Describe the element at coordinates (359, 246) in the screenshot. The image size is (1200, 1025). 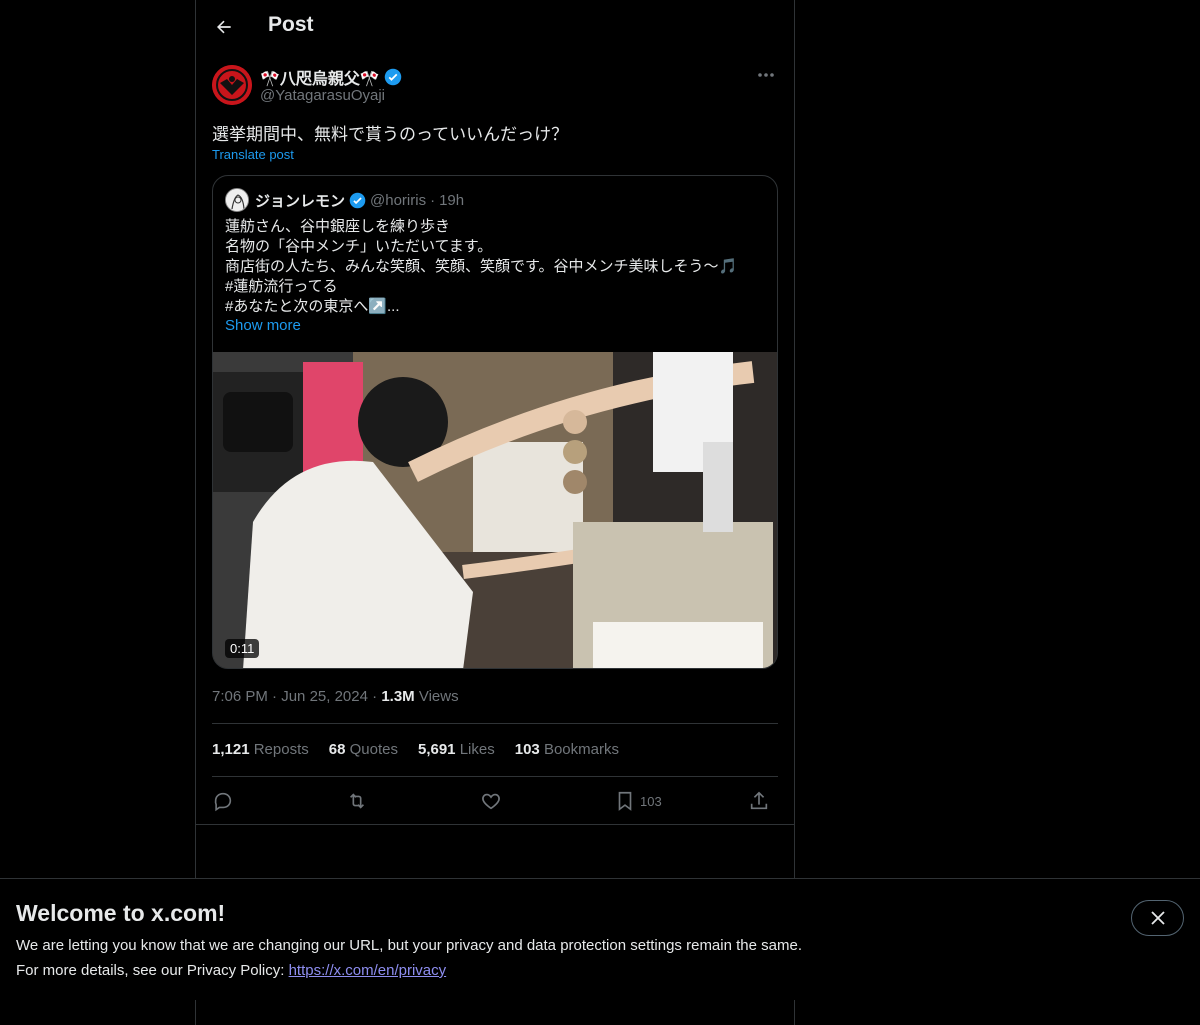
I see `quote-text-line: 名物の「谷中メンチ」いただいてます。` at that location.